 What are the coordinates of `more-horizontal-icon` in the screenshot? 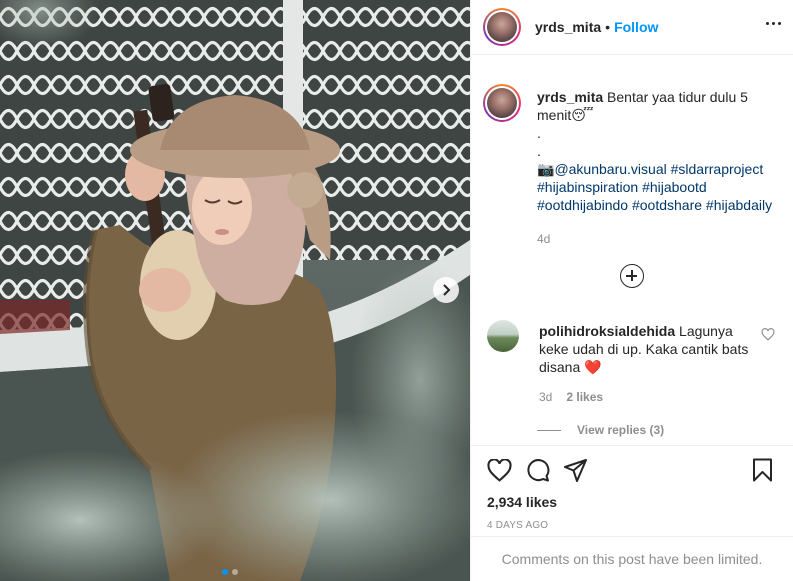 It's located at (773, 23).